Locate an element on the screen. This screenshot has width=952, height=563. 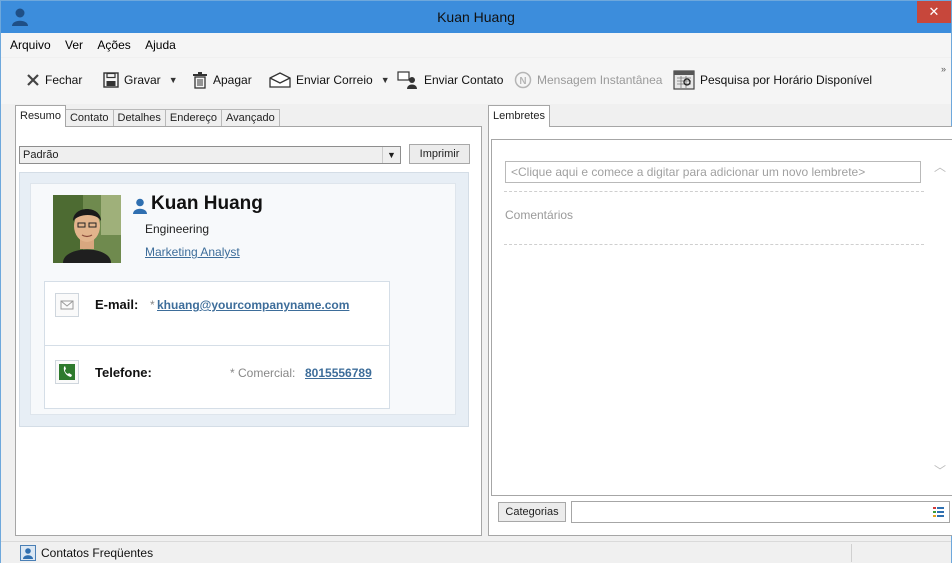
email-label: E-mail: is located at coordinates (117, 304).